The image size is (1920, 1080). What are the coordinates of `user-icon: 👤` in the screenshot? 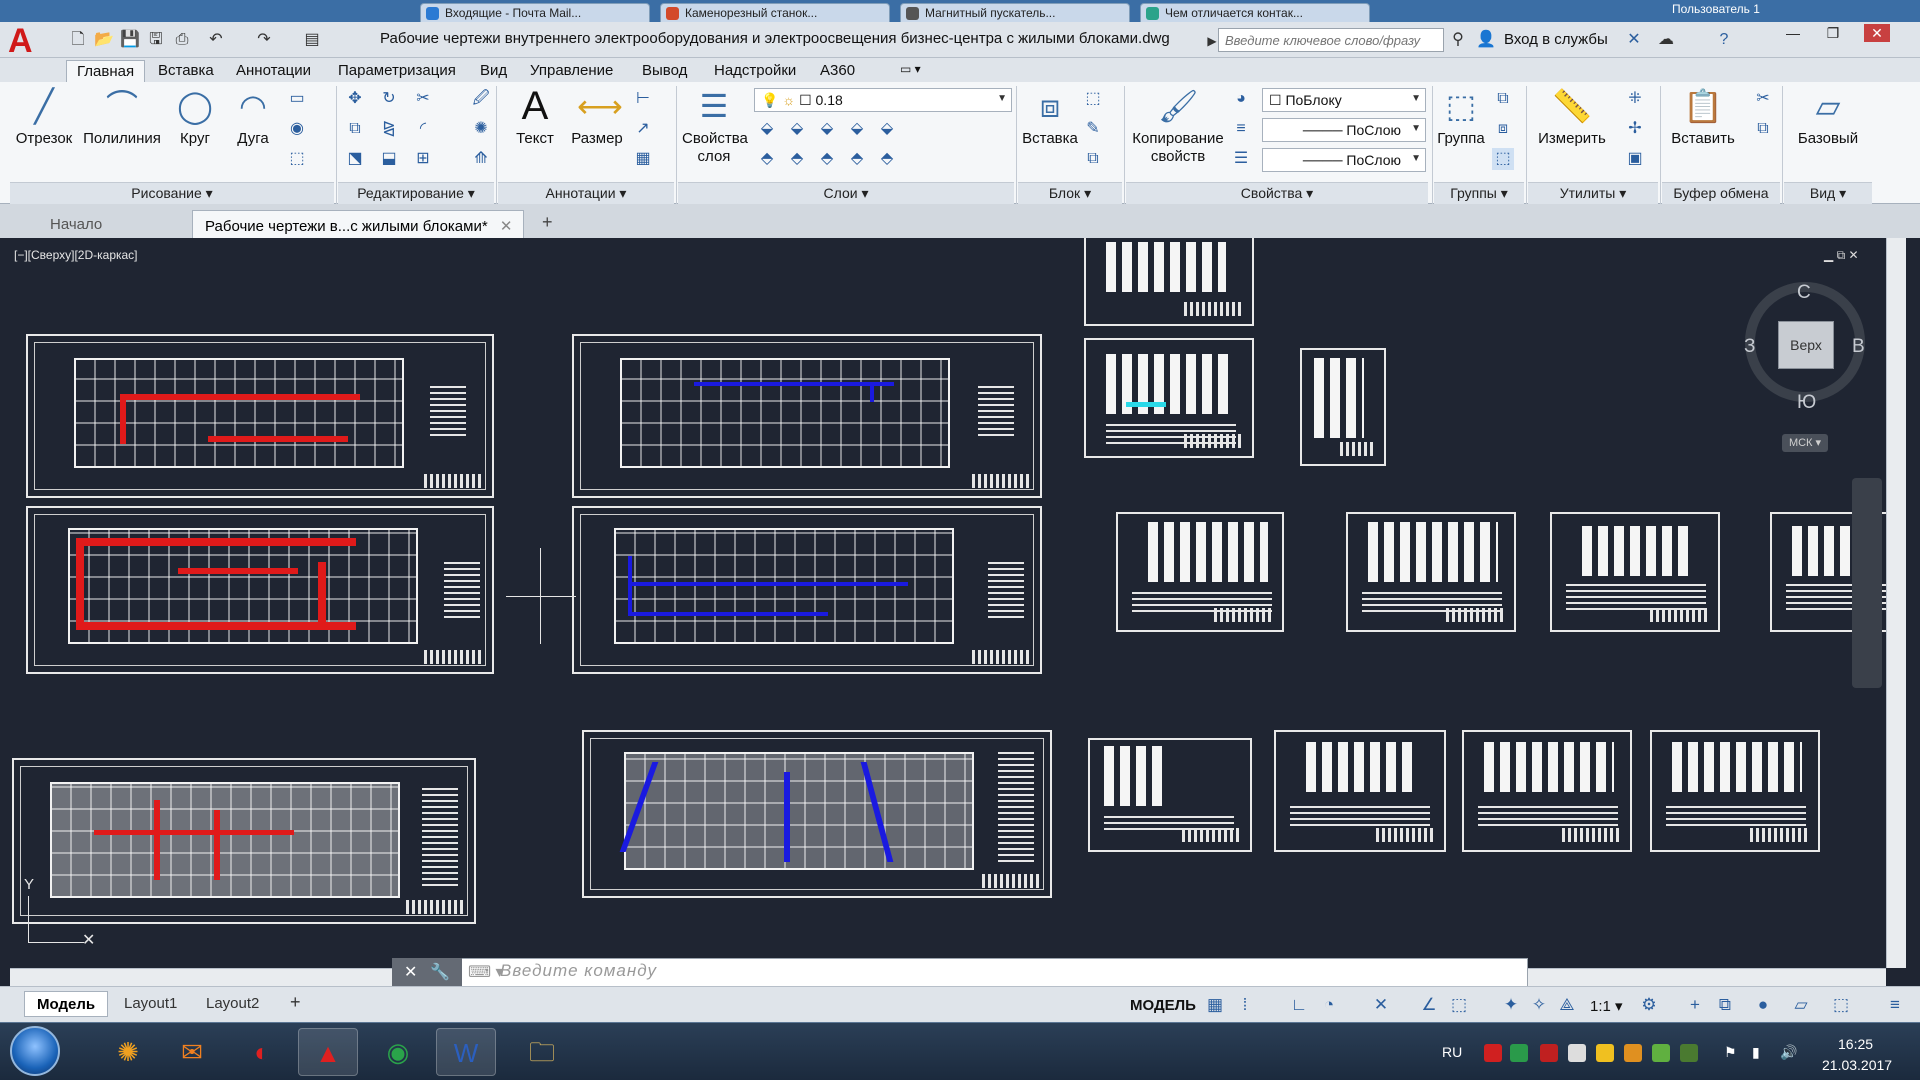 It's located at (1486, 40).